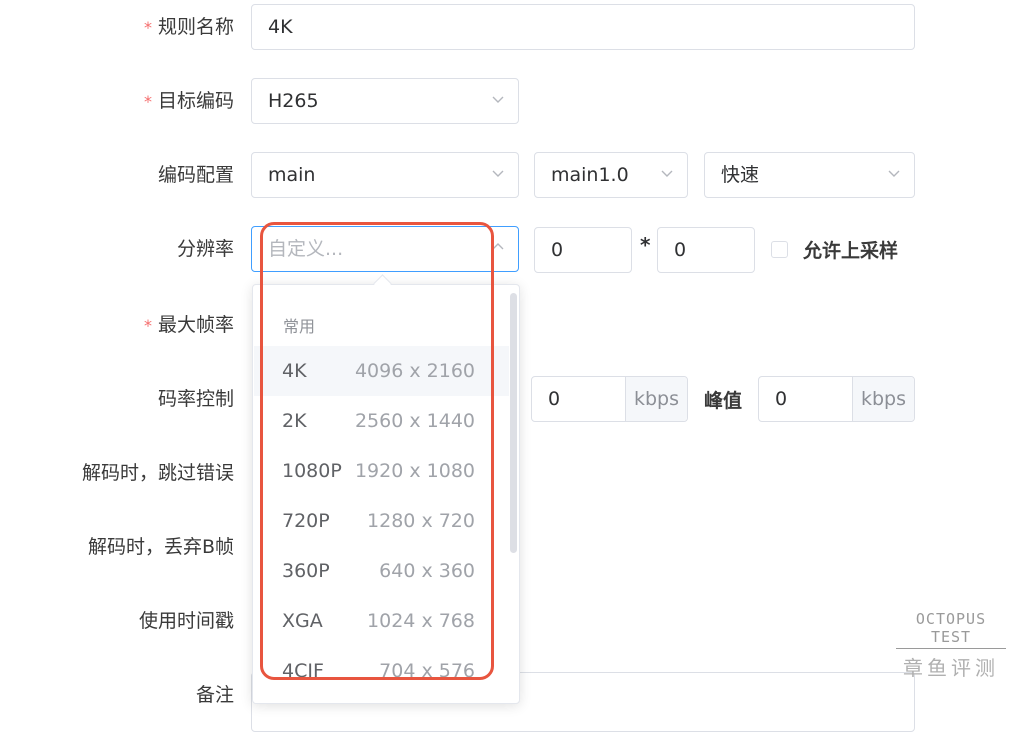 The width and height of the screenshot is (1024, 732). Describe the element at coordinates (160, 547) in the screenshot. I see `drop-b-frames-label: 解码时，丢弃B帧` at that location.